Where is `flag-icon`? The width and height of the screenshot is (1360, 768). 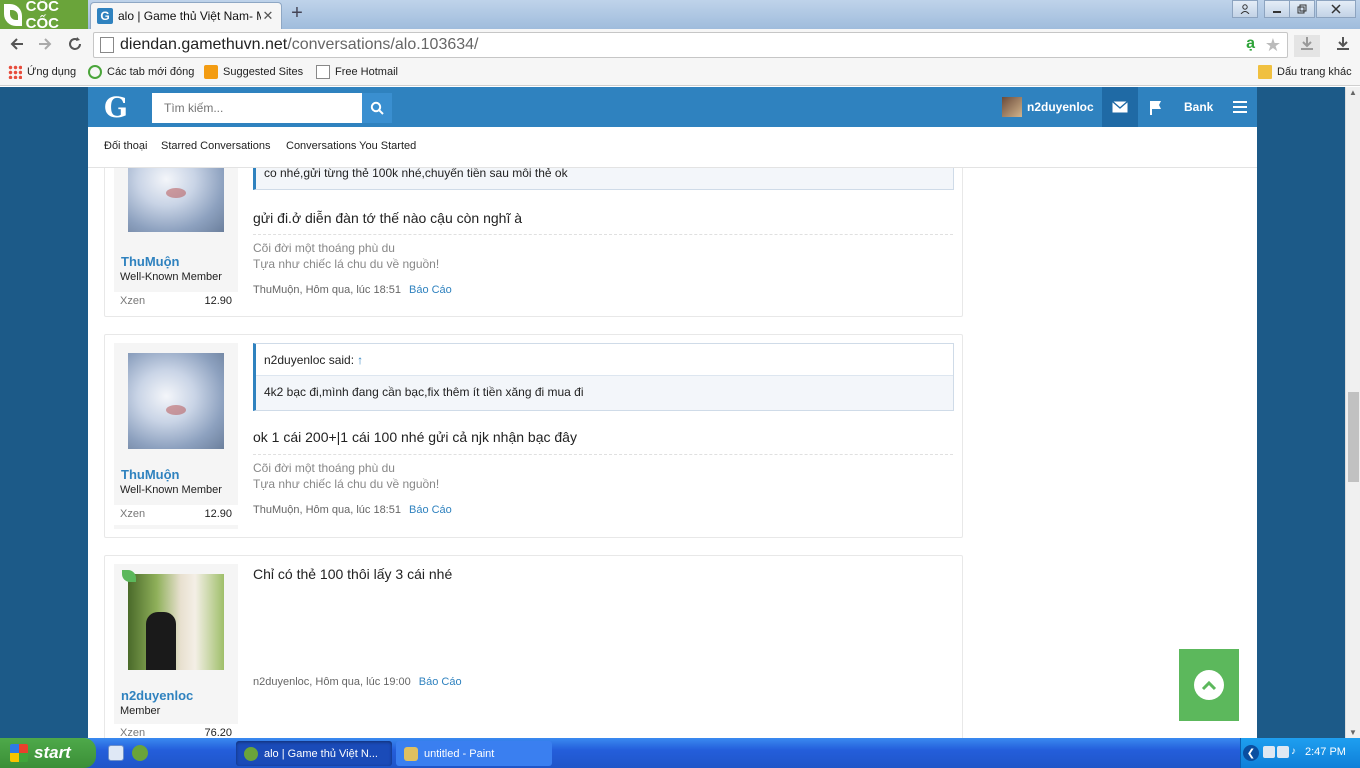 flag-icon is located at coordinates (1155, 107).